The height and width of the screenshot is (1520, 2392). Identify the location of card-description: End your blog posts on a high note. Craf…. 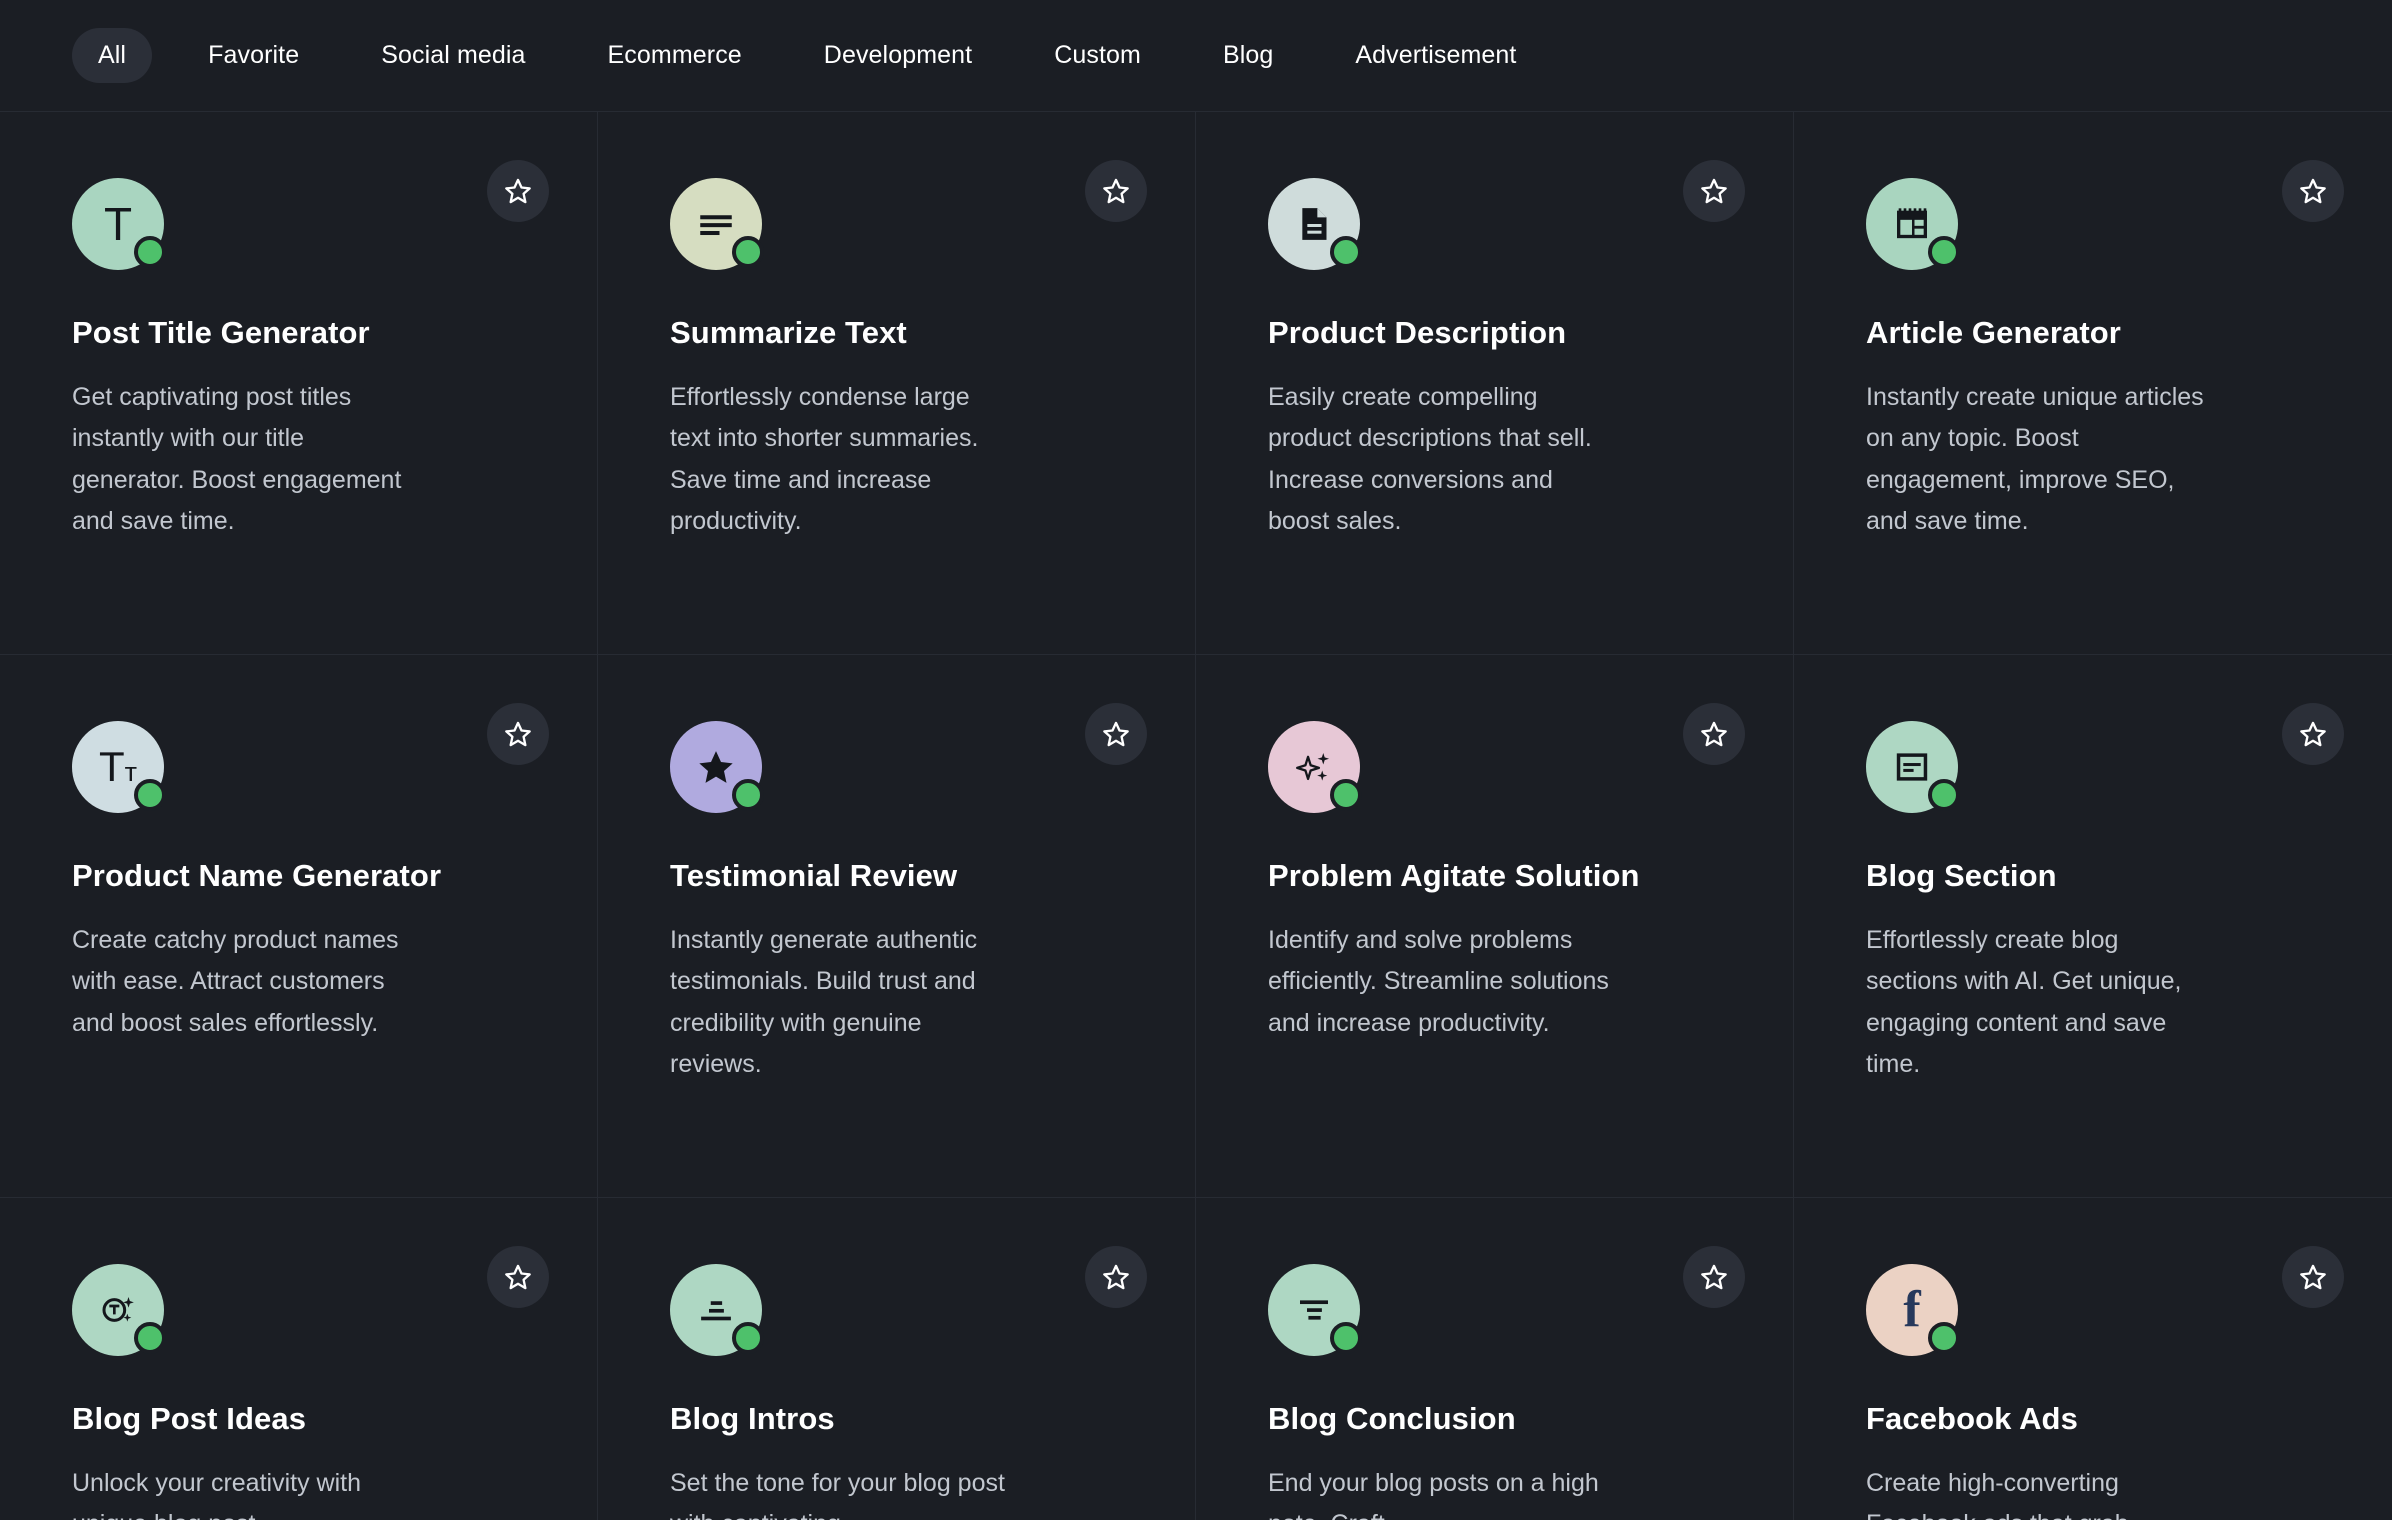
(1433, 1494).